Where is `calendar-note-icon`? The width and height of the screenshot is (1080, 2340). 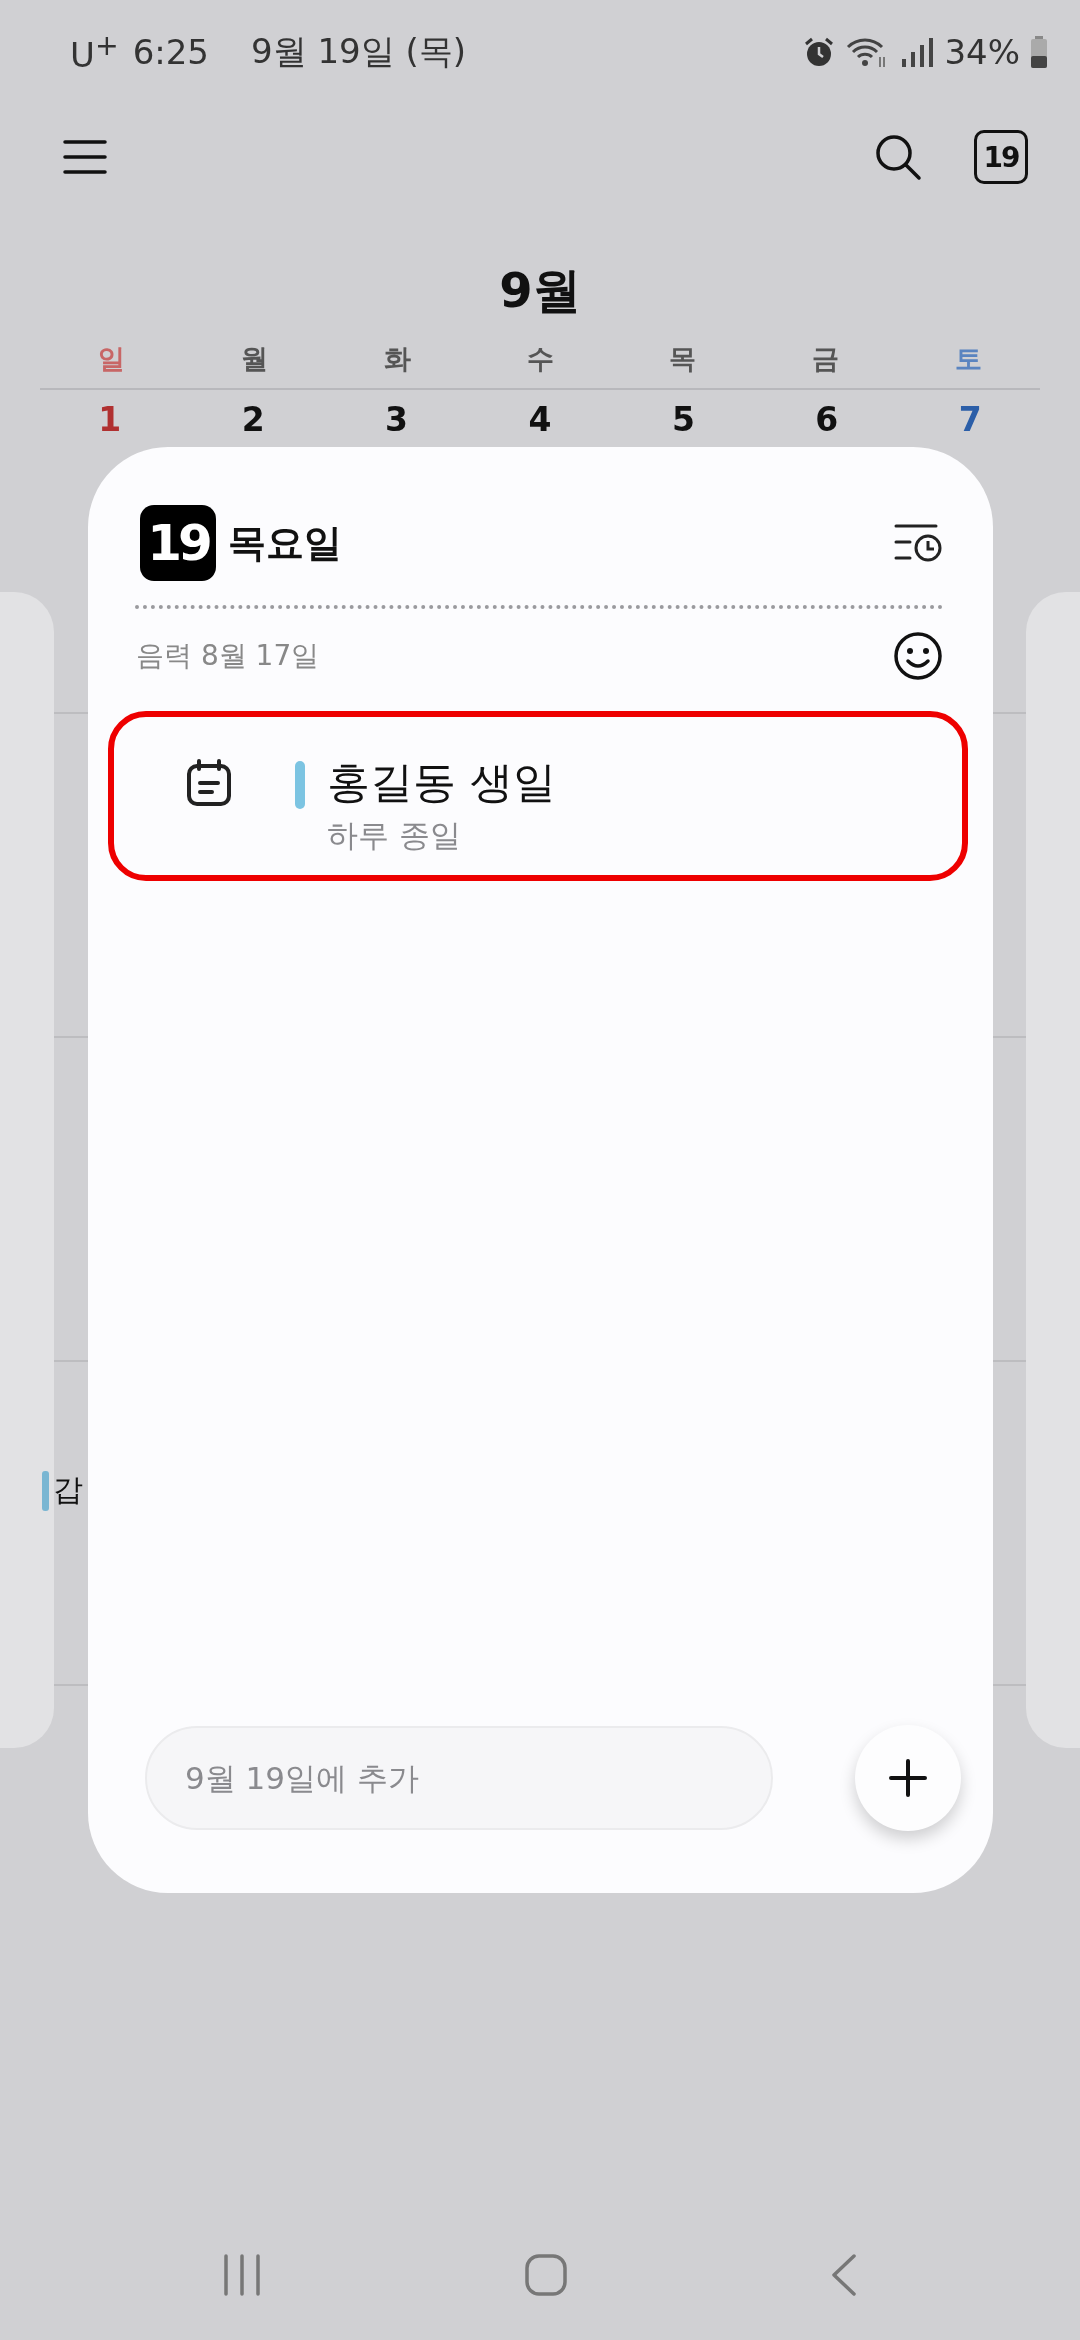 calendar-note-icon is located at coordinates (209, 783).